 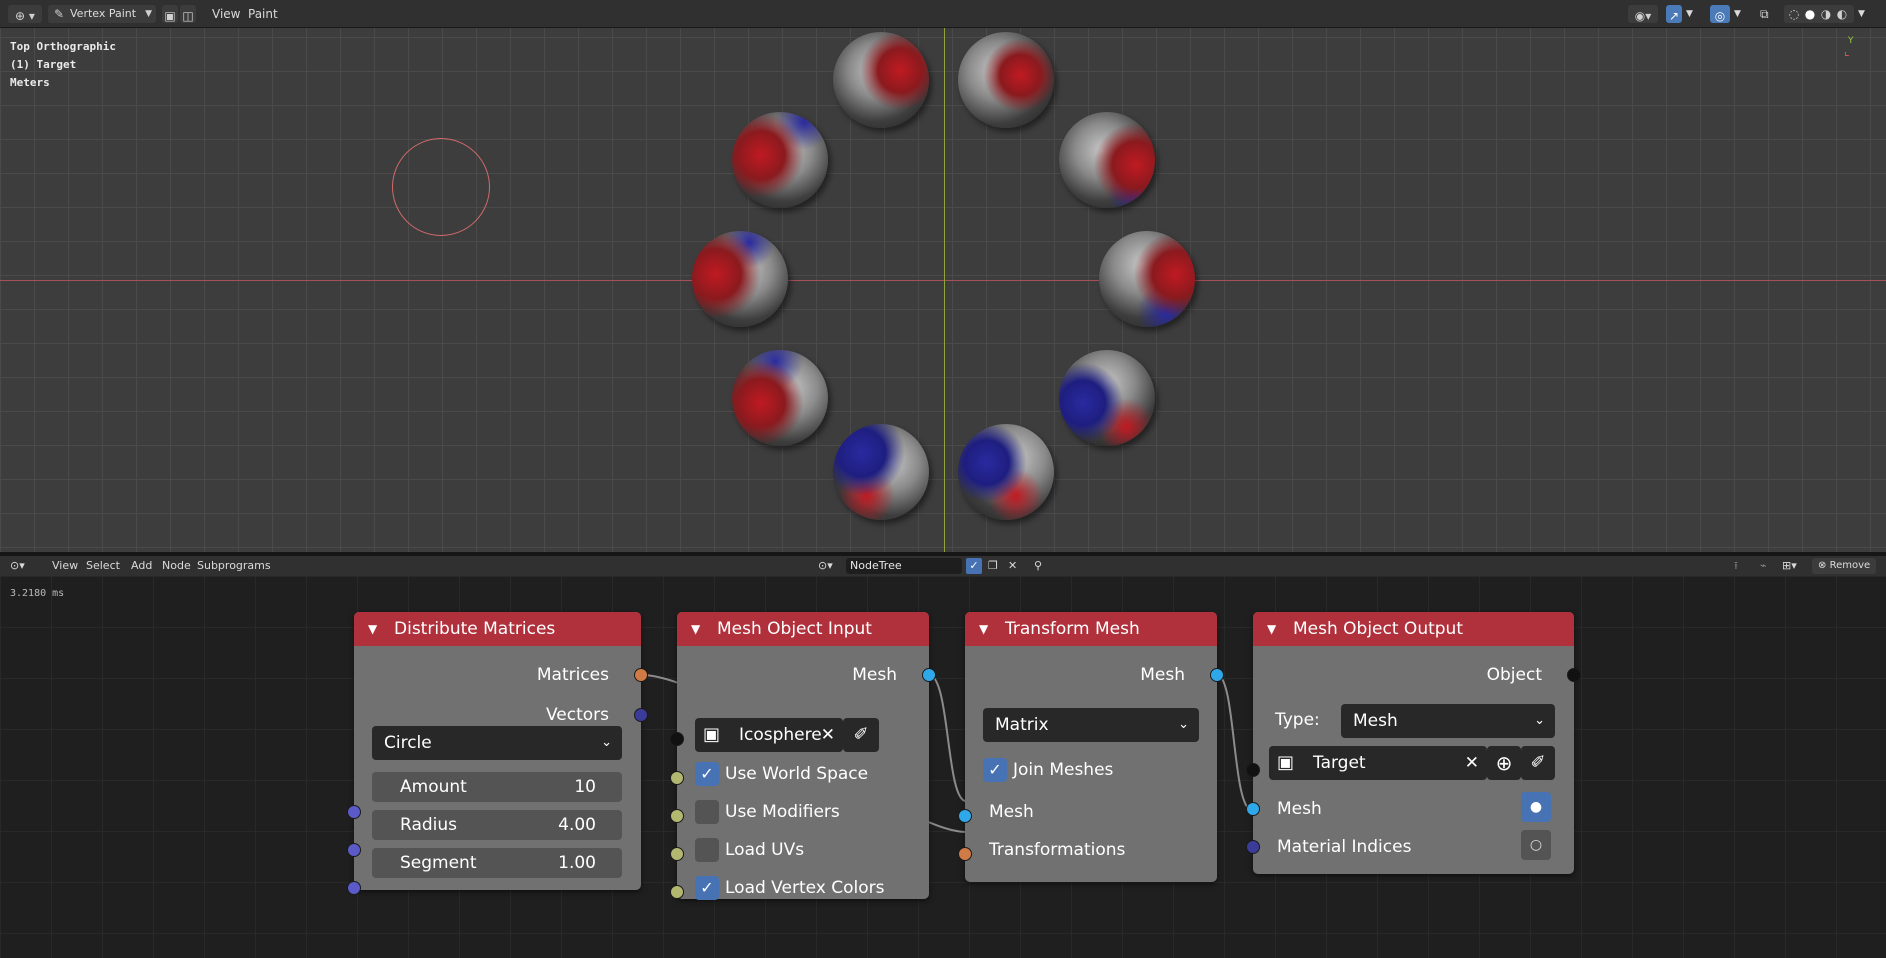 I want to click on object-selector: ▣ Icosphere ✕, so click(x=769, y=735).